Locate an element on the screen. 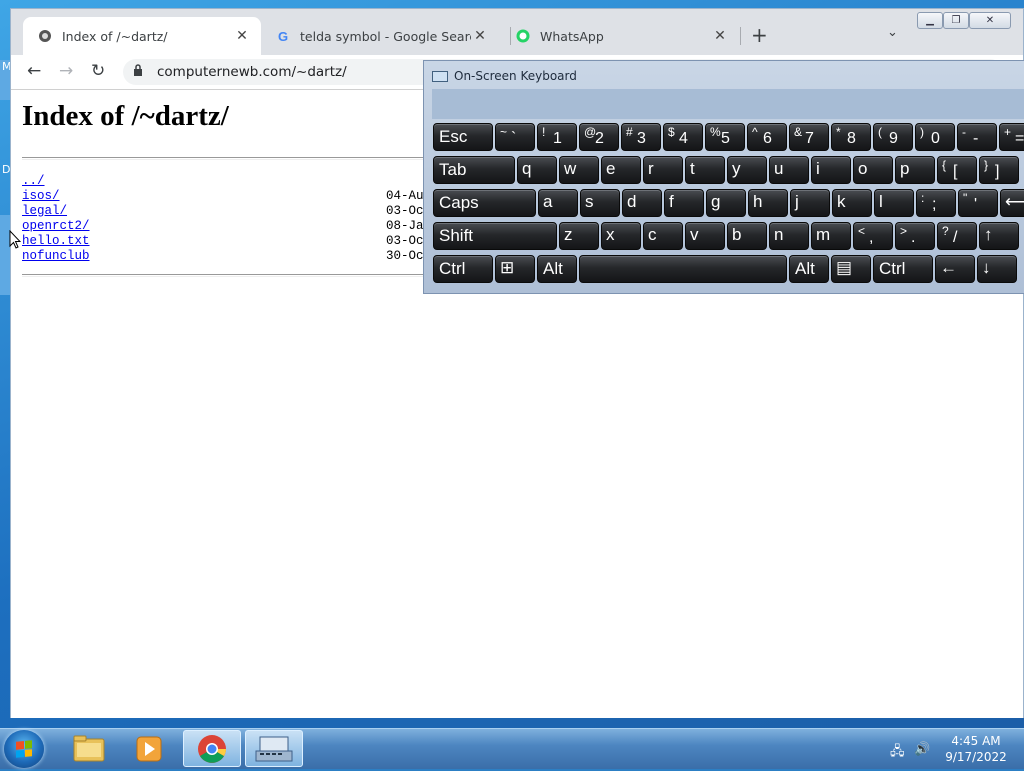 Image resolution: width=1024 pixels, height=771 pixels. key-: ← is located at coordinates (955, 269).